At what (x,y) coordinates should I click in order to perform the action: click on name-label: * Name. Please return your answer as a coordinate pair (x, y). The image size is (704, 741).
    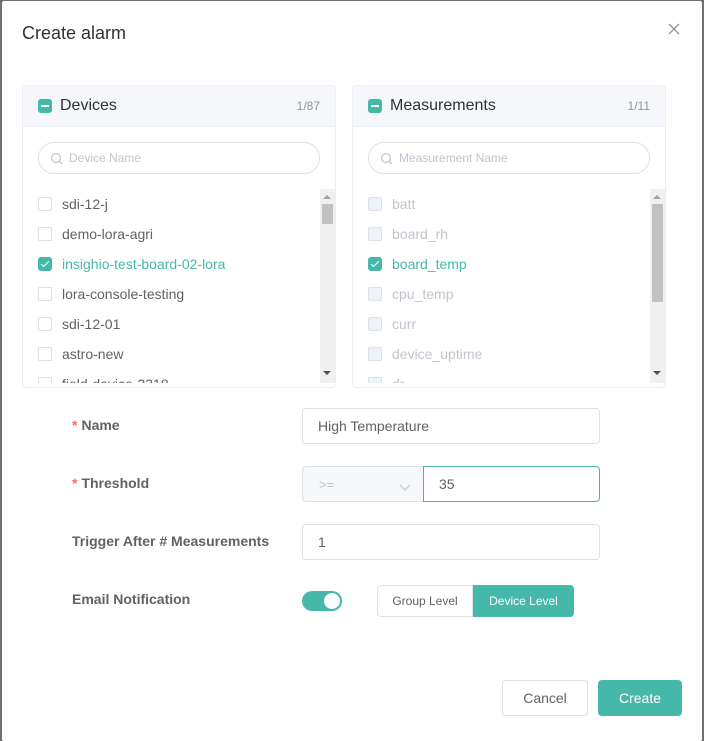
    Looking at the image, I should click on (96, 425).